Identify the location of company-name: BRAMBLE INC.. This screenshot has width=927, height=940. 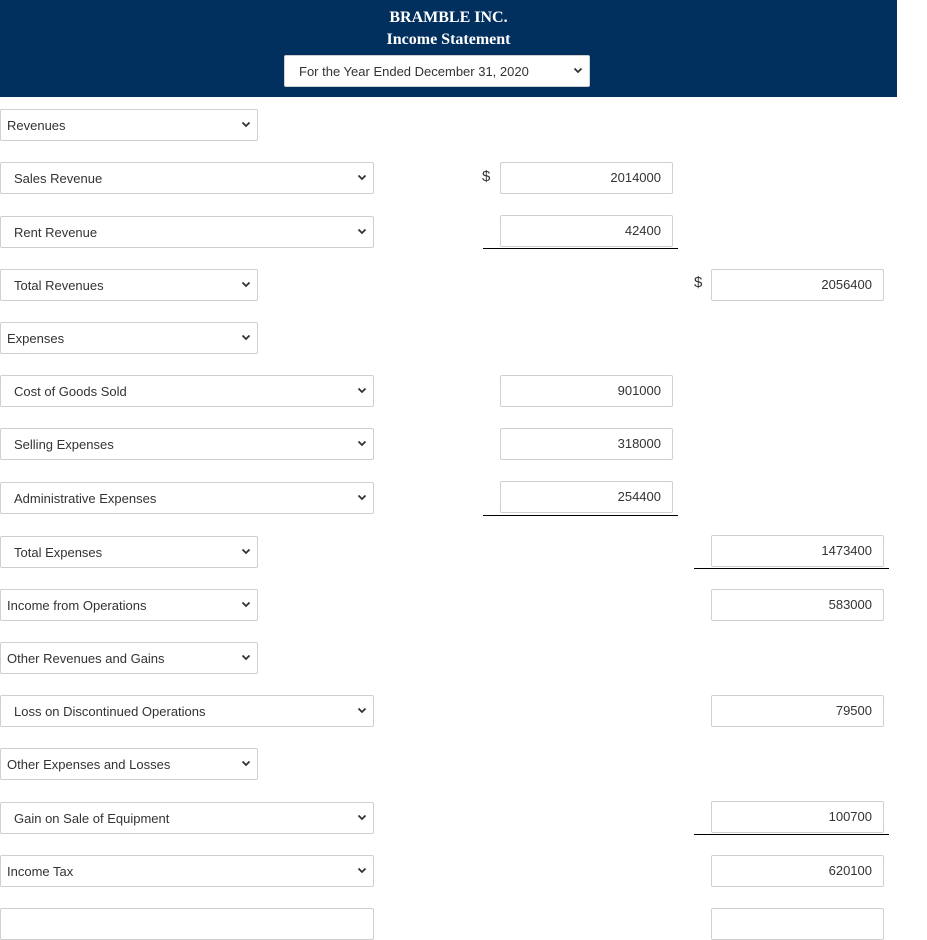
(448, 17).